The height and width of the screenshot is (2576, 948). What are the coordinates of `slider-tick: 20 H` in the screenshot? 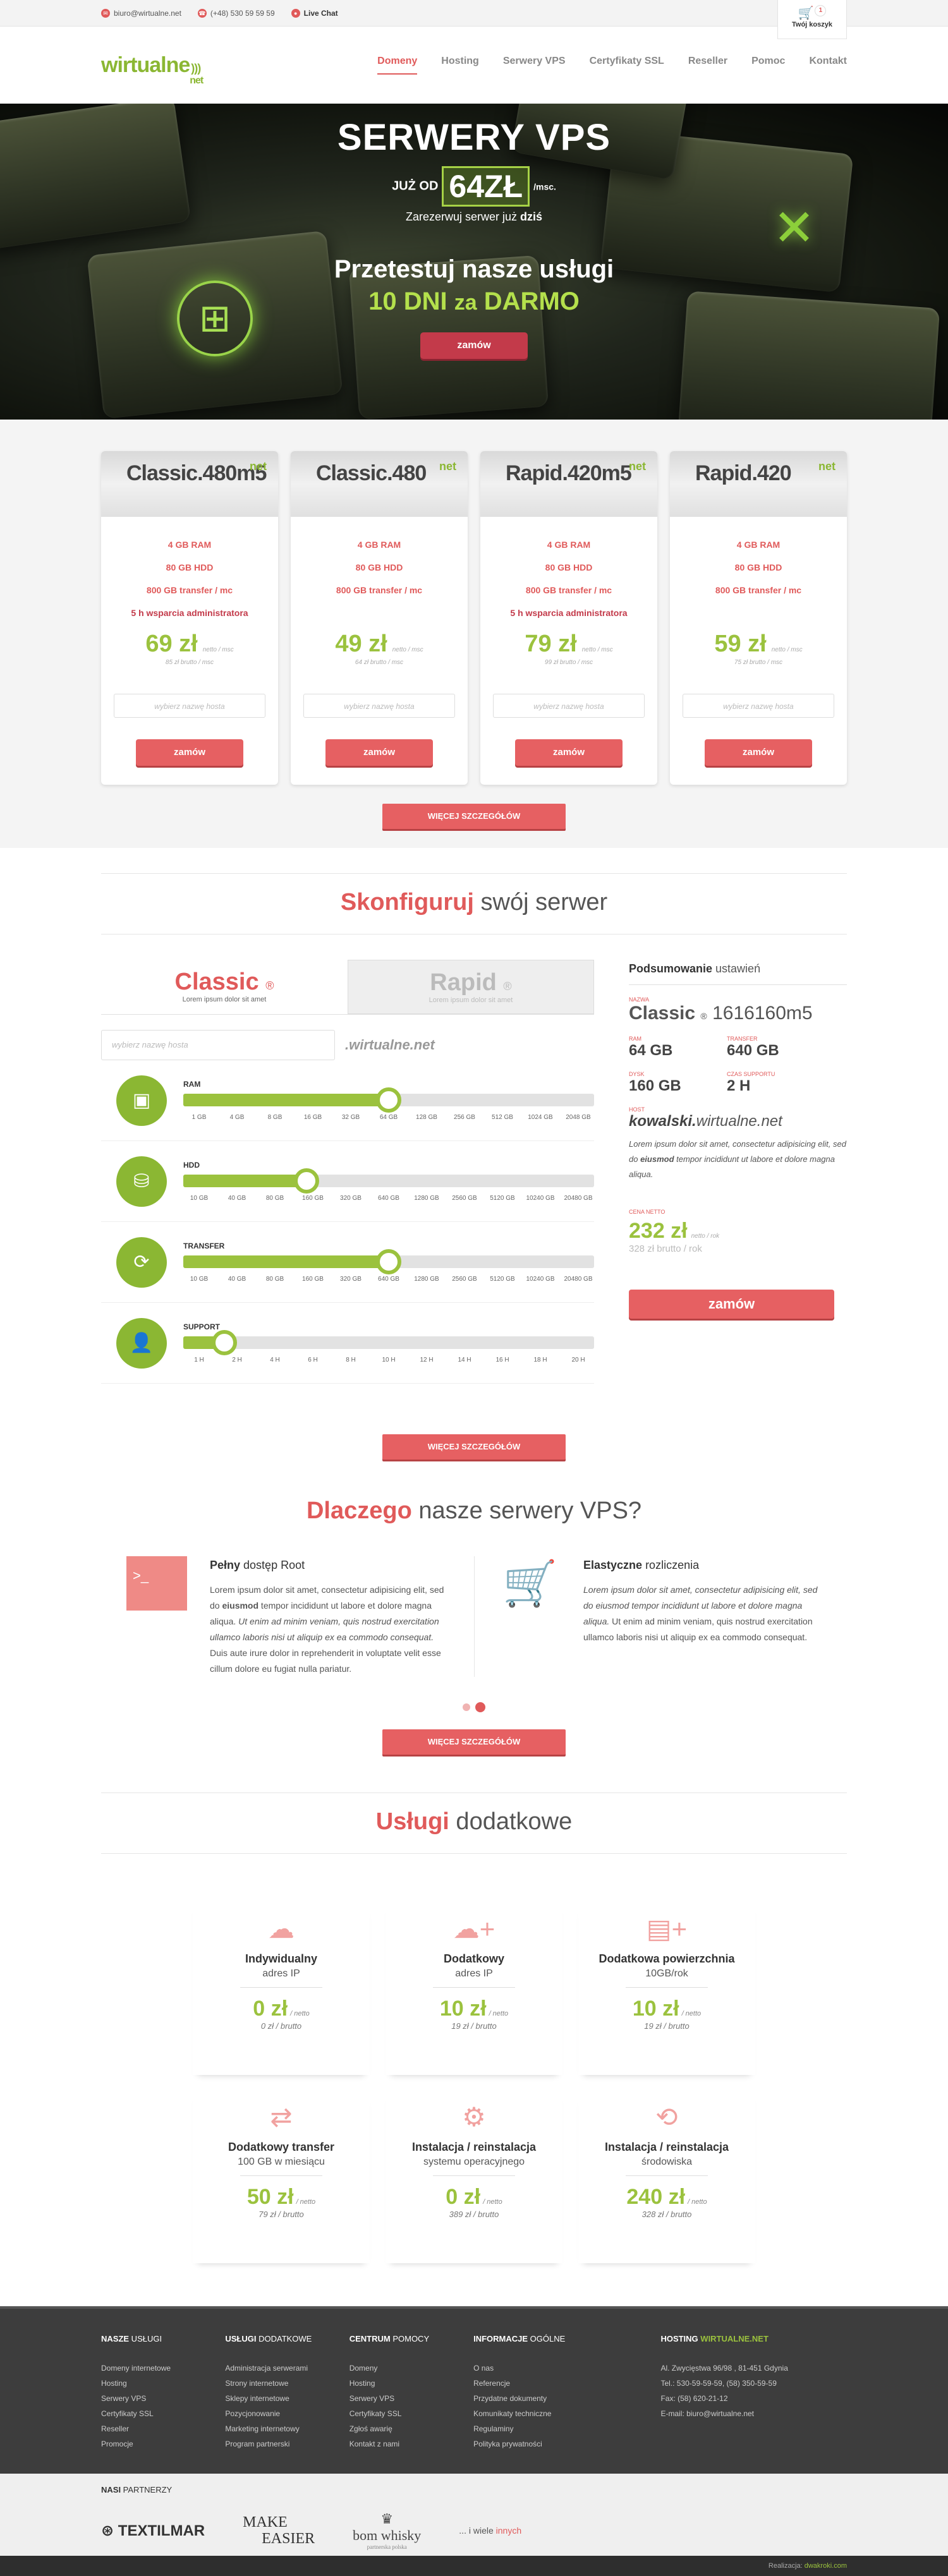 It's located at (578, 1360).